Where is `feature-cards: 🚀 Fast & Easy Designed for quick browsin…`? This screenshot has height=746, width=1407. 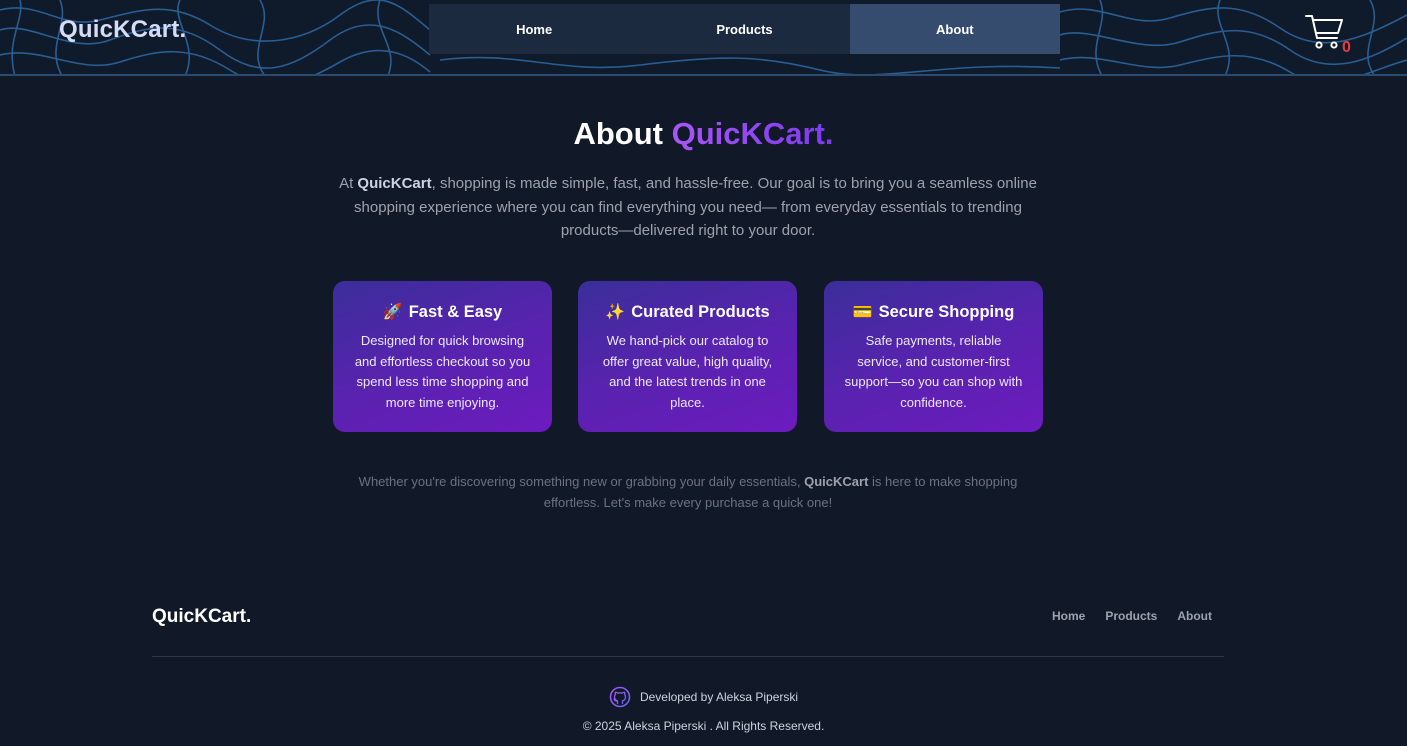
feature-cards: 🚀 Fast & Easy Designed for quick browsin… is located at coordinates (688, 356).